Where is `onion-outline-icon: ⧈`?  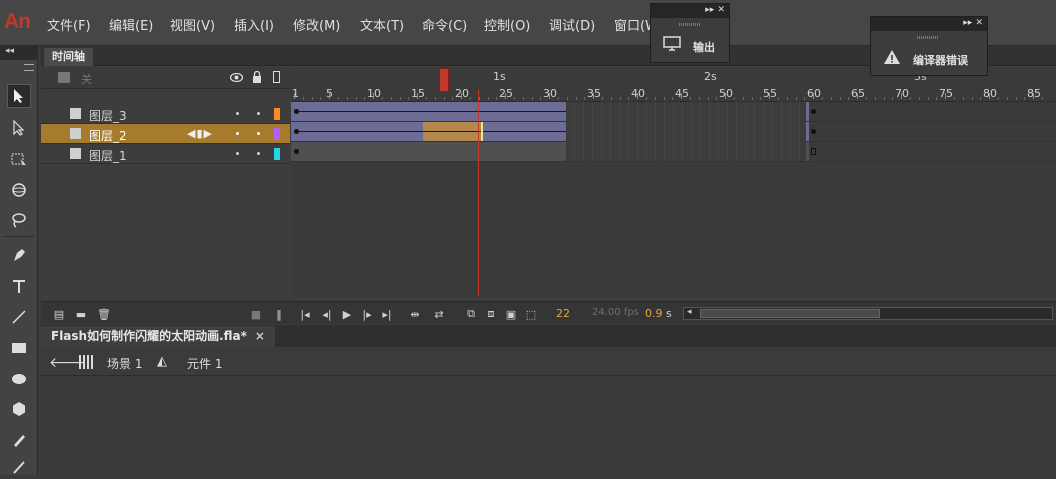 onion-outline-icon: ⧈ is located at coordinates (491, 314).